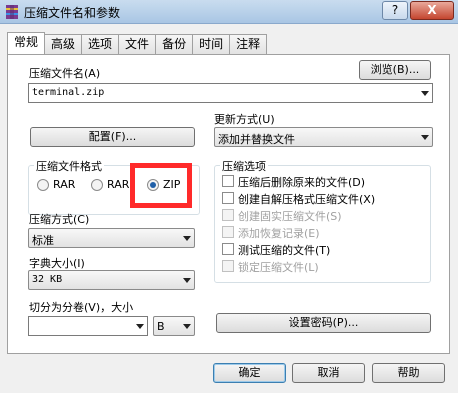 The width and height of the screenshot is (458, 393). Describe the element at coordinates (47, 279) in the screenshot. I see `dictionary-size-value: 32 KB` at that location.